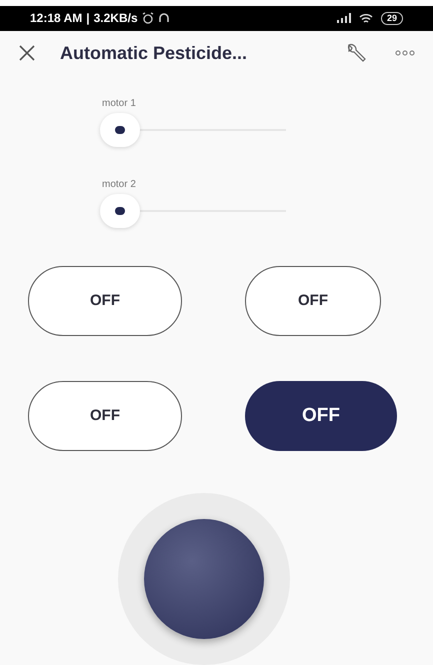 Image resolution: width=433 pixels, height=665 pixels. What do you see at coordinates (116, 19) in the screenshot?
I see `status-speed: 3.2KB/s` at bounding box center [116, 19].